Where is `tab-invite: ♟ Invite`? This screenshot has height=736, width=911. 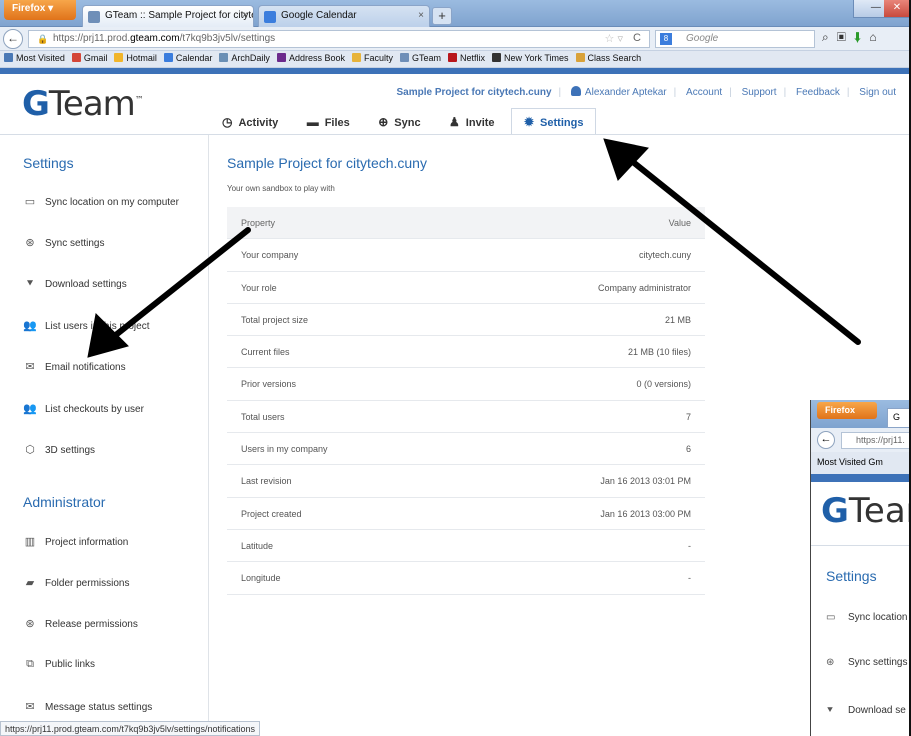
tab-invite: ♟ Invite is located at coordinates (472, 122).